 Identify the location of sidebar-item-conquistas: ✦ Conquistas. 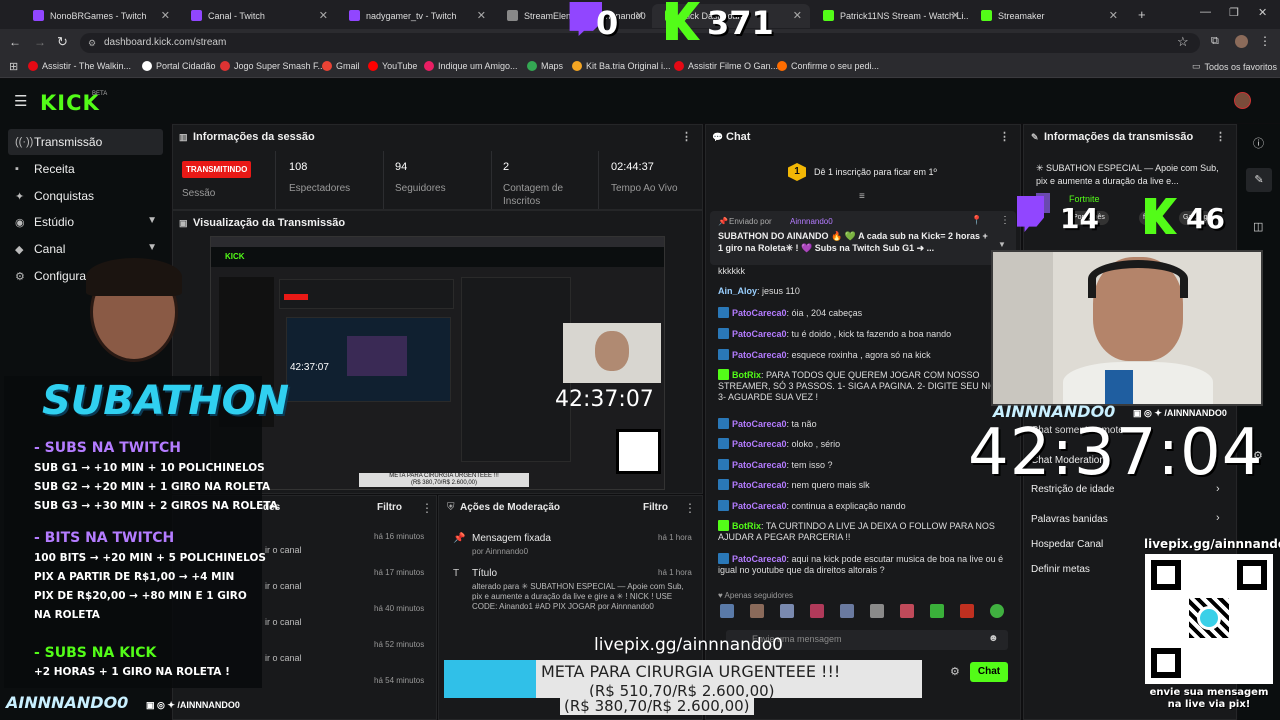
(85, 196).